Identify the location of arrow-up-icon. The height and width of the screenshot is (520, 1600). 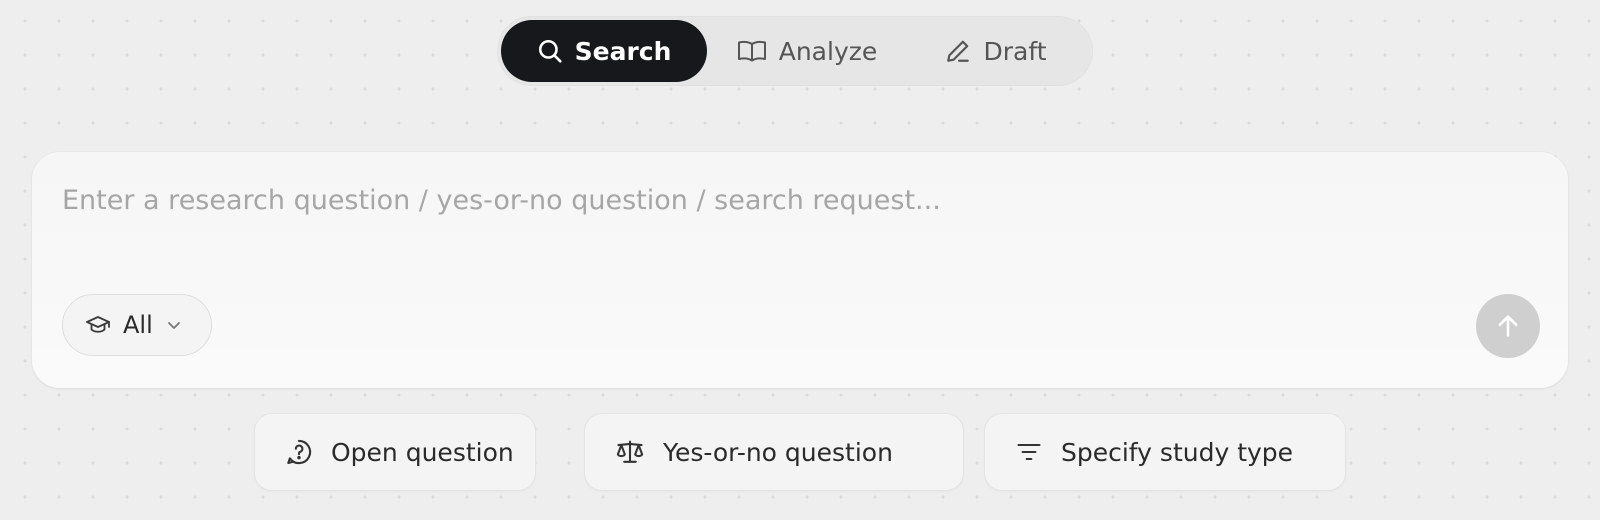
(1508, 326).